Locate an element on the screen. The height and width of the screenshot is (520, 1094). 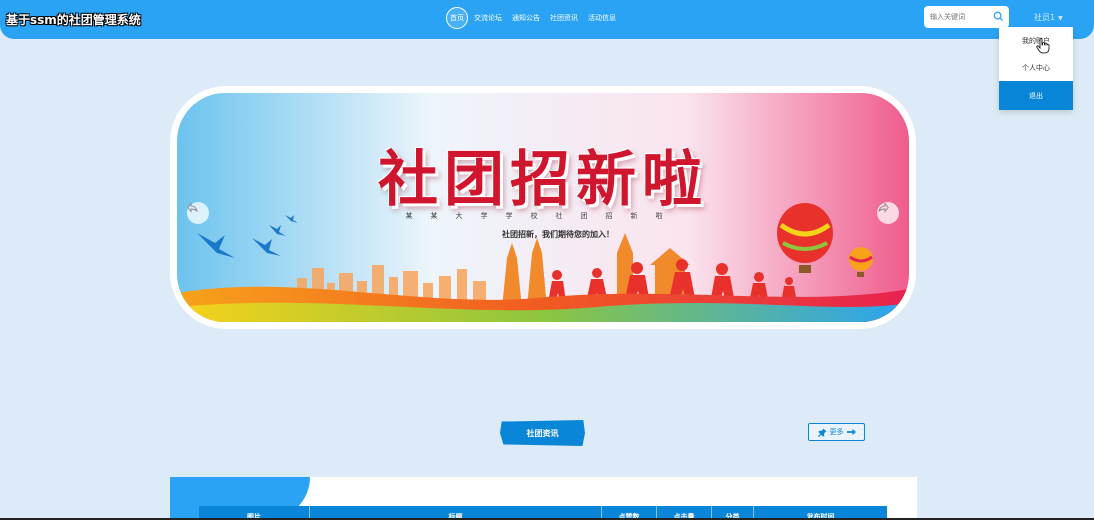
section-title-club-news: 社团资讯 is located at coordinates (542, 433).